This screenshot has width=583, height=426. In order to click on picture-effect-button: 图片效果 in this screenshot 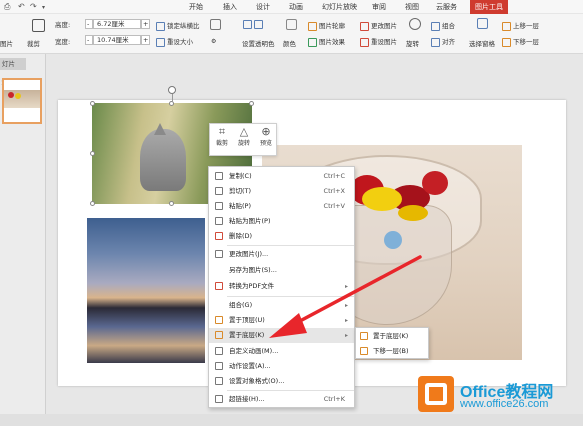, I will do `click(326, 41)`.